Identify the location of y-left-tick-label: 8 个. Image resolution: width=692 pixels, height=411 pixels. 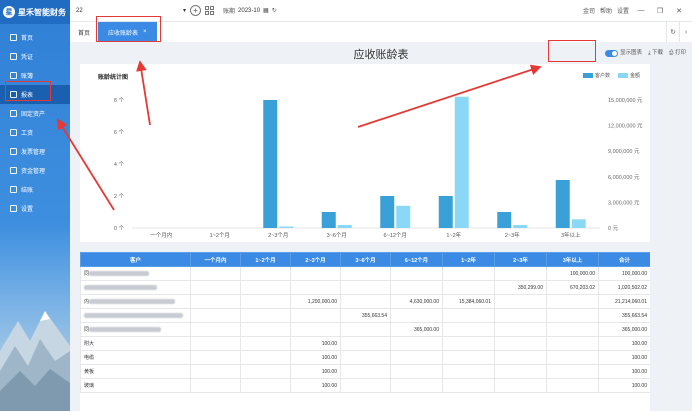
(119, 100).